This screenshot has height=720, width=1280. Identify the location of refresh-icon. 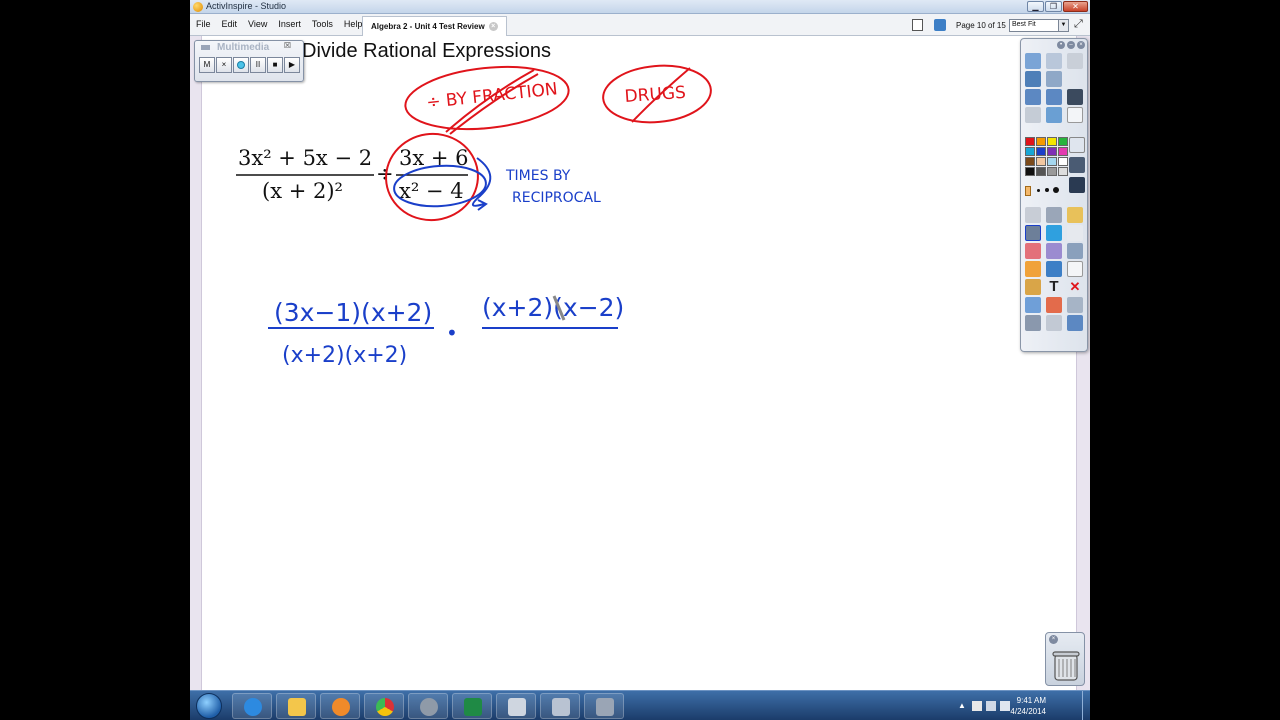
(1054, 305).